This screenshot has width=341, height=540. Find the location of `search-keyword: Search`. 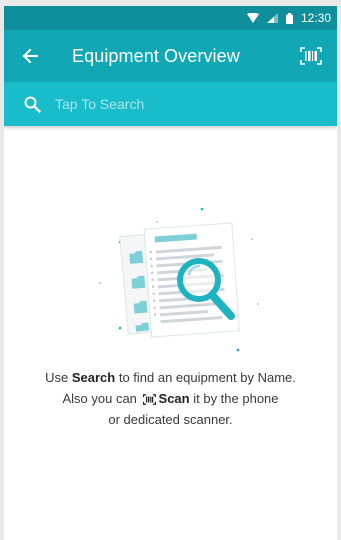

search-keyword: Search is located at coordinates (93, 377).